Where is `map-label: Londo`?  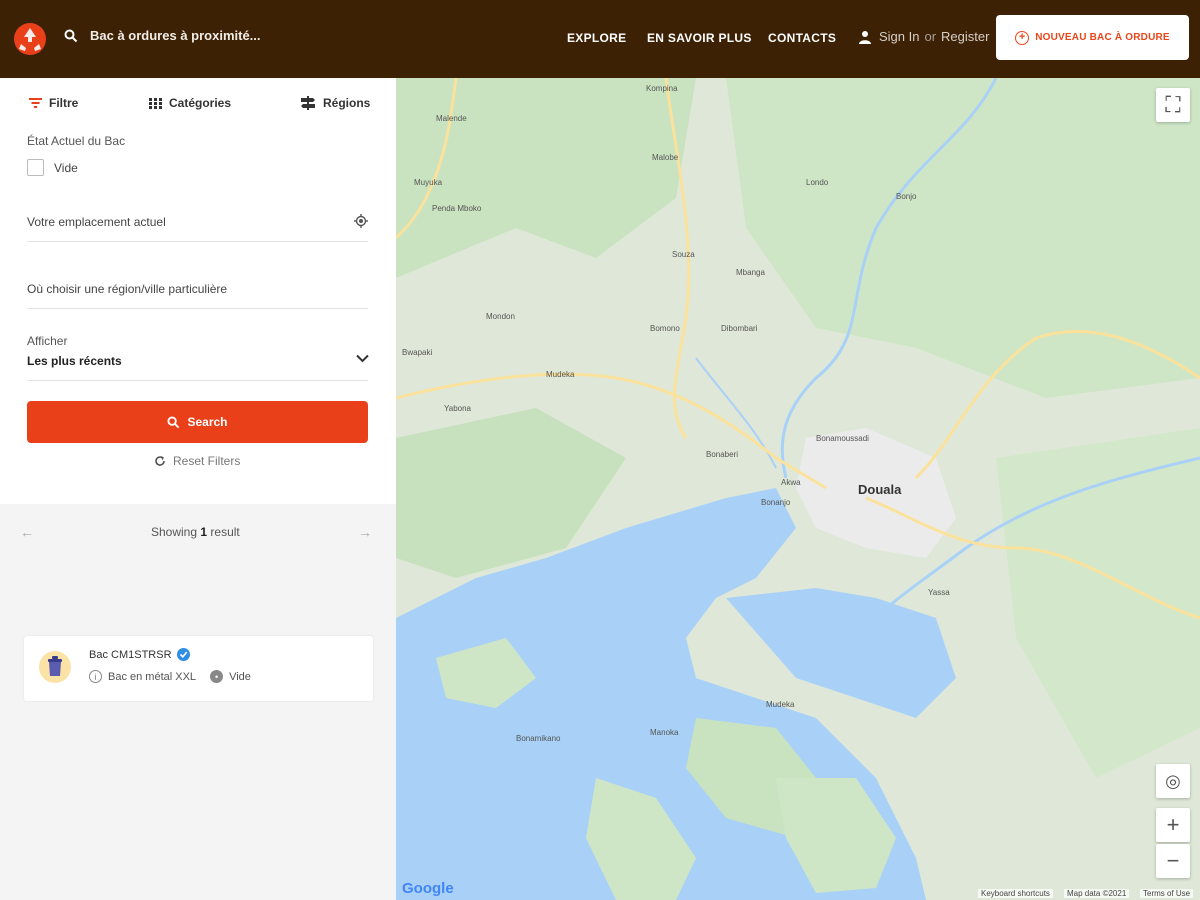
map-label: Londo is located at coordinates (817, 182).